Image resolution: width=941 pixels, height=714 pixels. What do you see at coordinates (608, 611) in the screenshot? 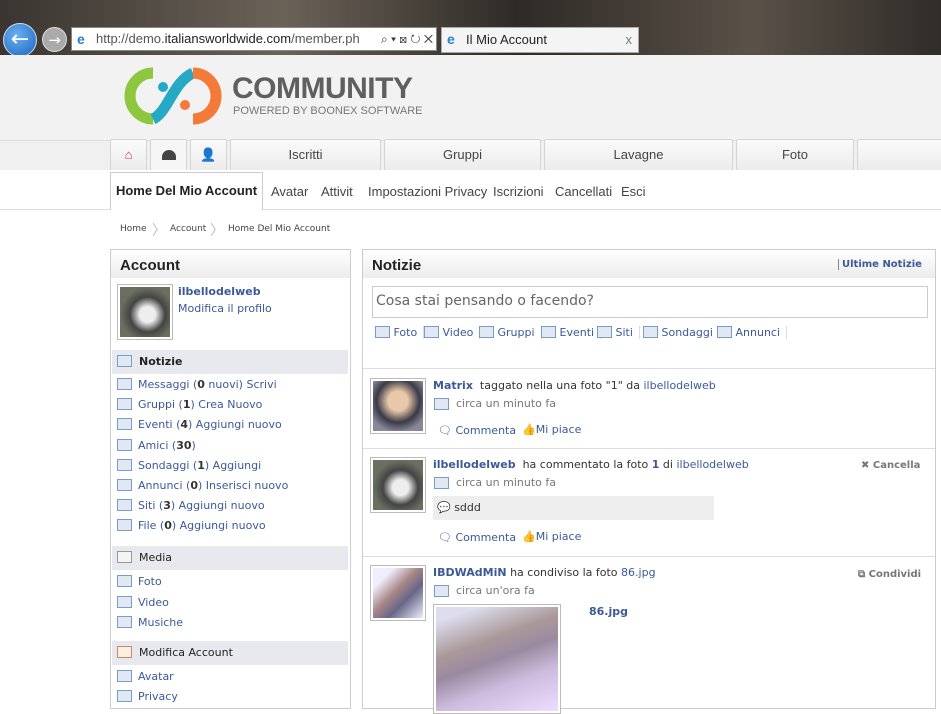
I see `photo-title-link: 86.jpg` at bounding box center [608, 611].